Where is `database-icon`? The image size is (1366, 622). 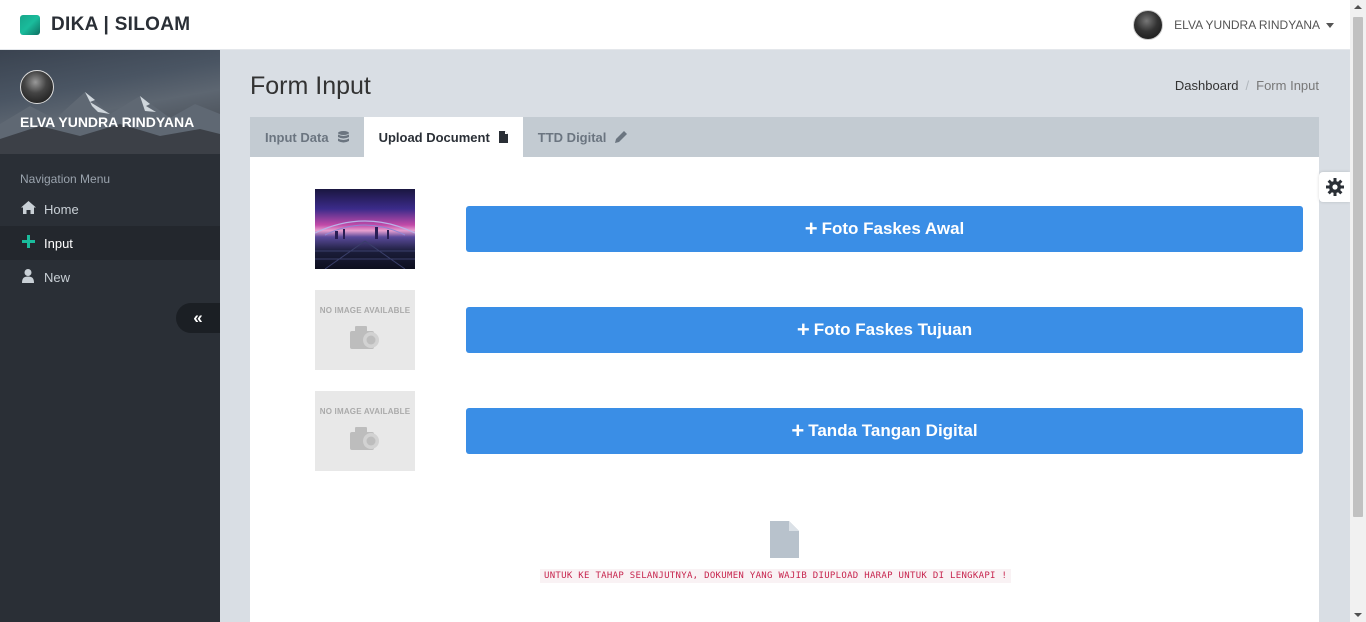
database-icon is located at coordinates (343, 137).